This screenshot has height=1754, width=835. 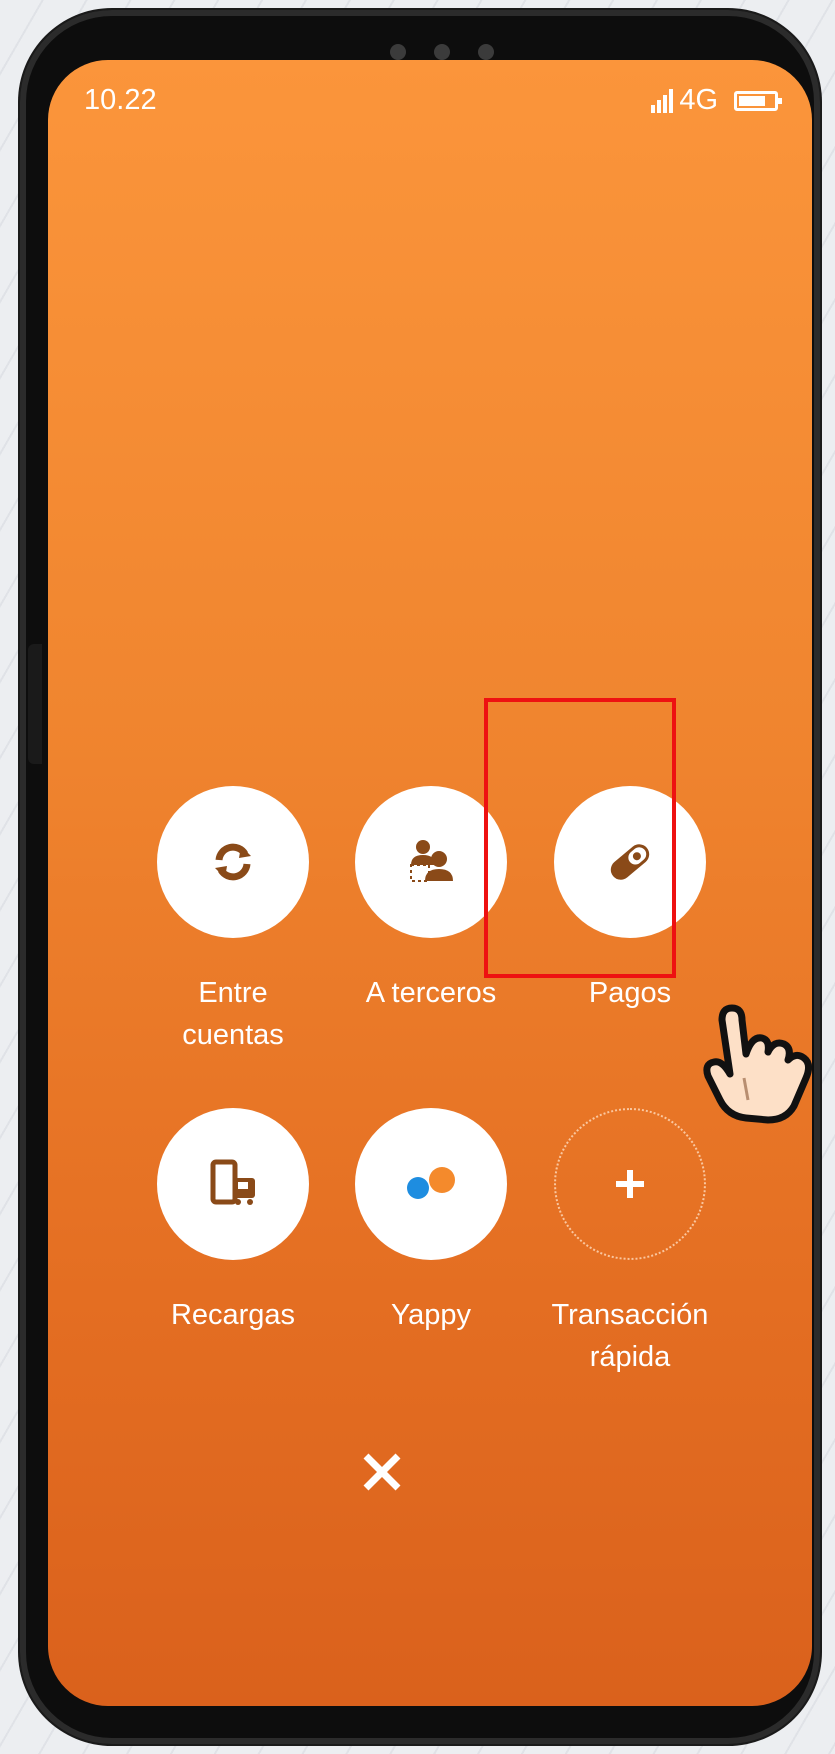 I want to click on pagos-label: Pagos, so click(x=630, y=993).